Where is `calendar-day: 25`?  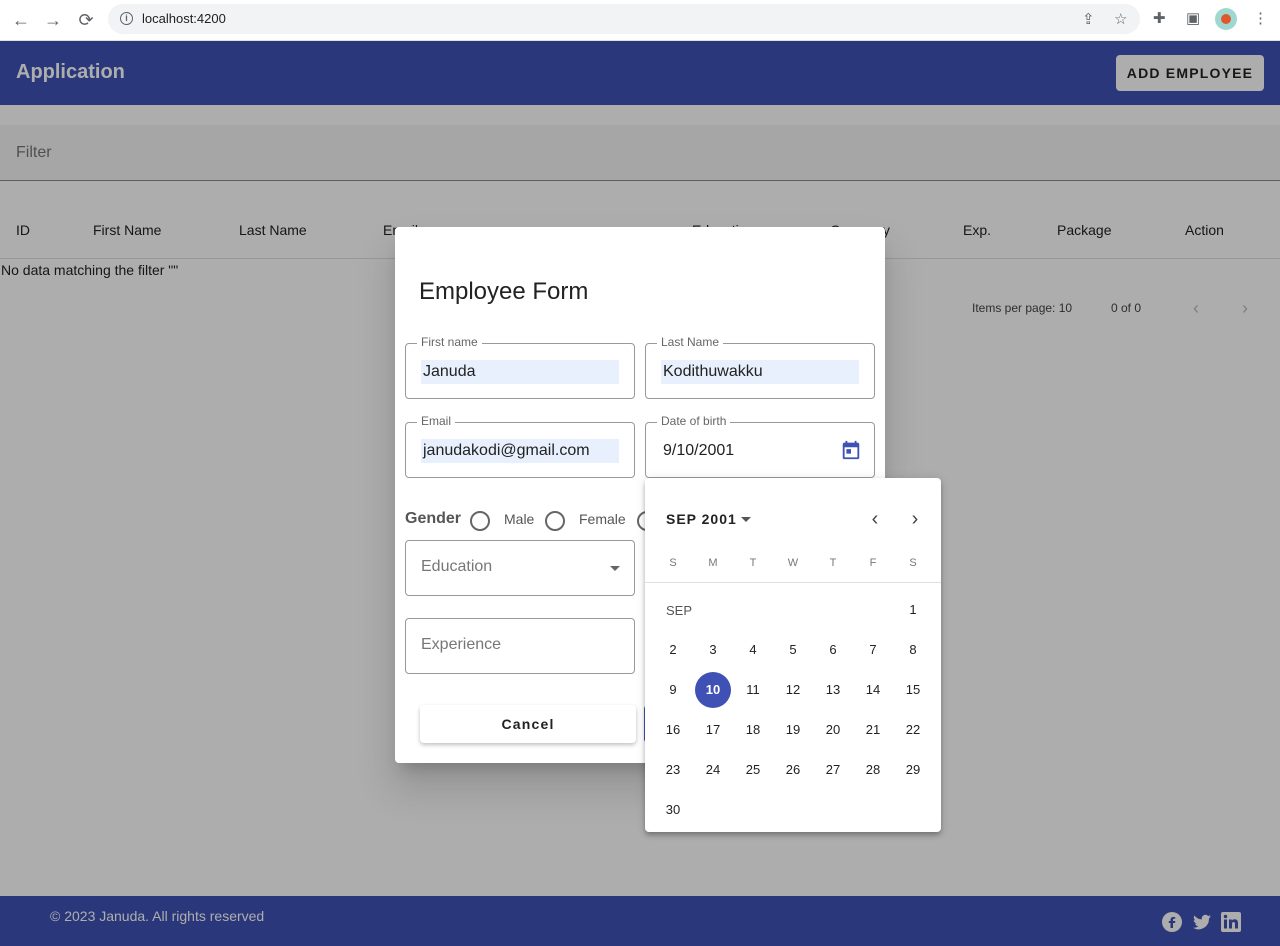
calendar-day: 25 is located at coordinates (753, 770).